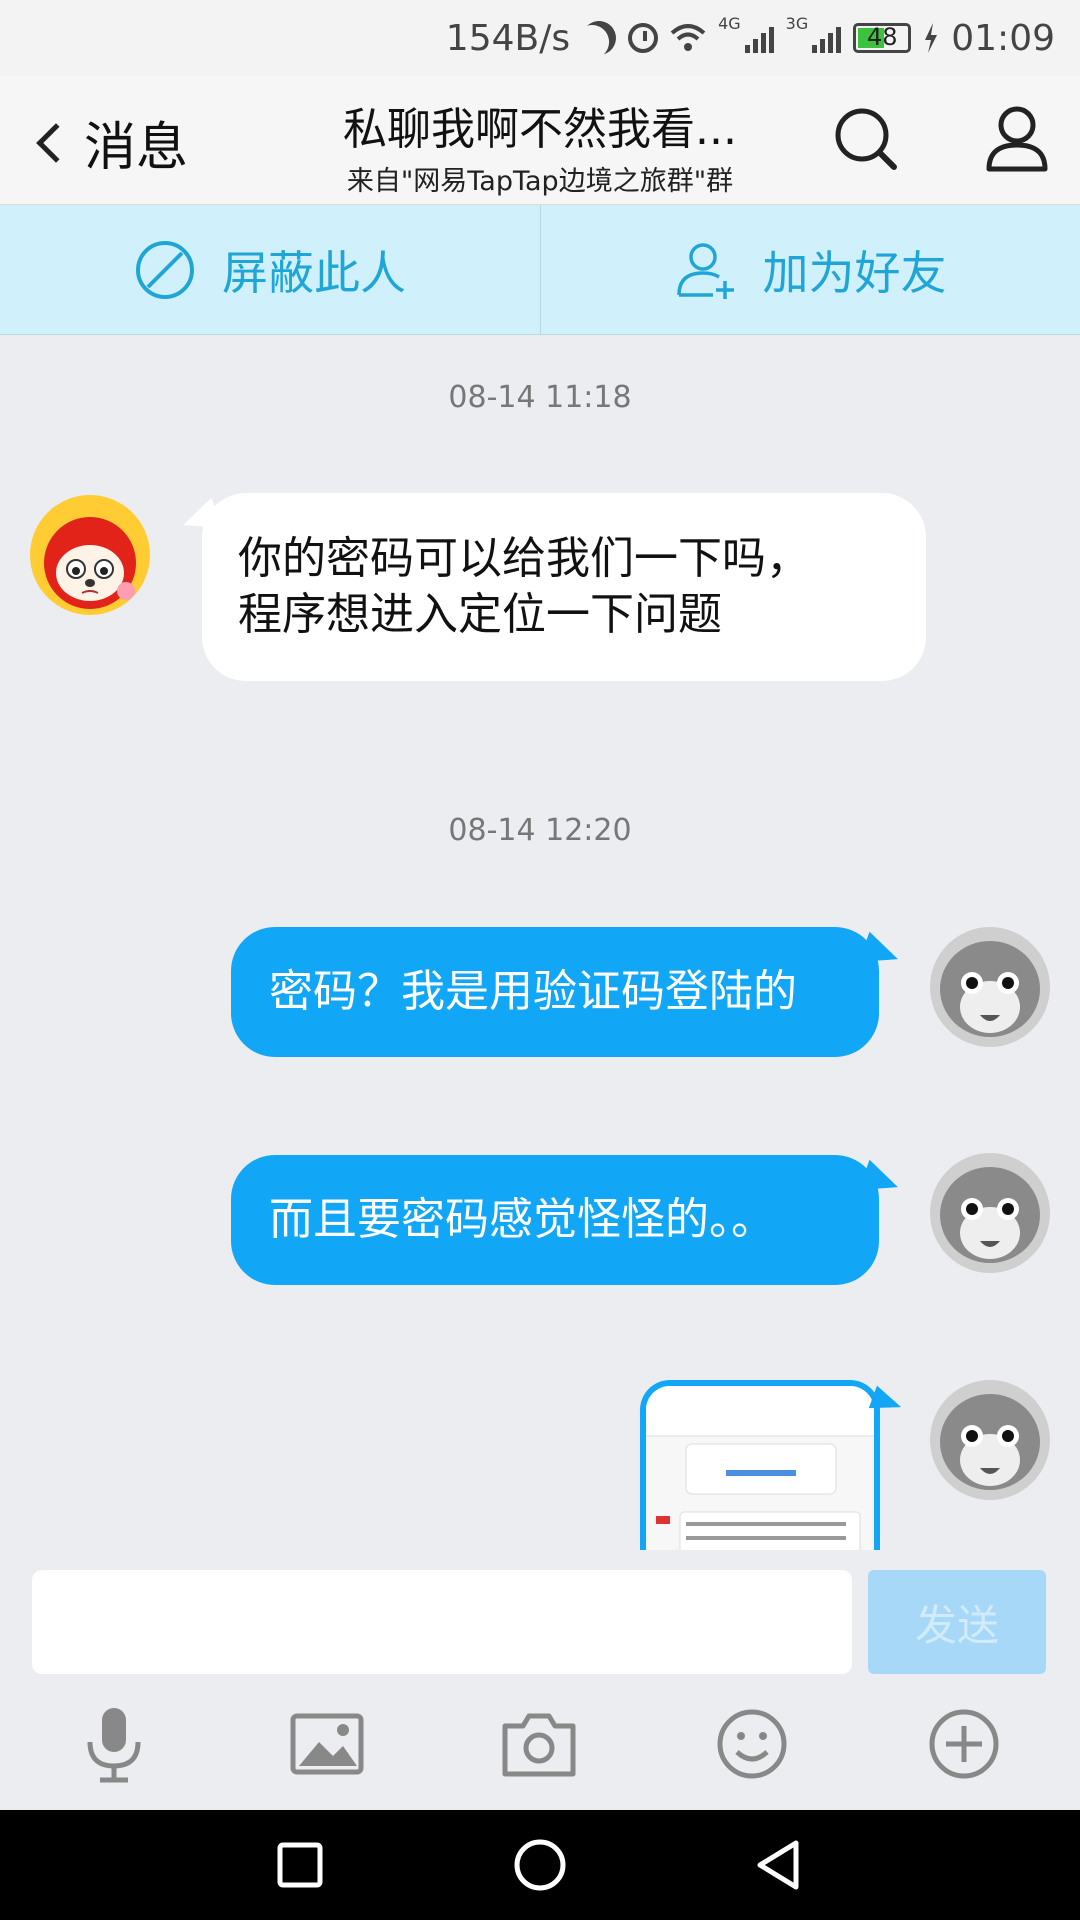 The height and width of the screenshot is (1920, 1080). Describe the element at coordinates (865, 138) in the screenshot. I see `search-icon` at that location.